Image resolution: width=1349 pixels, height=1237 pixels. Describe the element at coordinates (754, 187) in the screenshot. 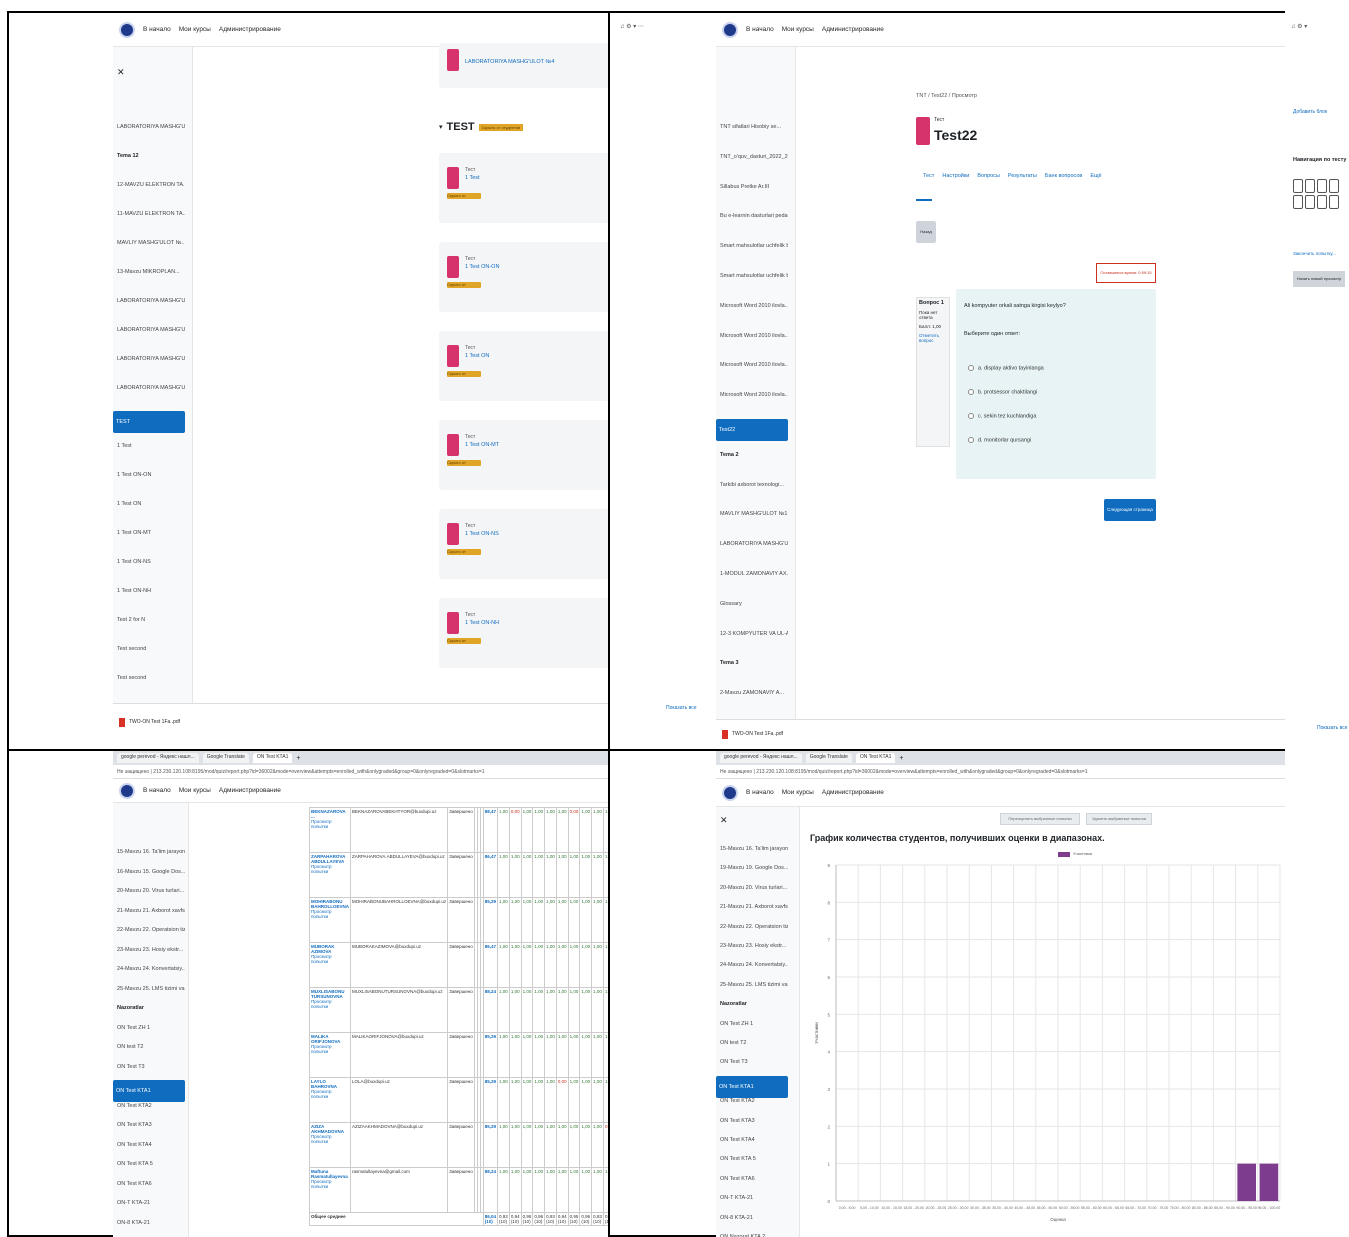

I see `sidebar-item: Sillabus Pretke Ar.III` at that location.